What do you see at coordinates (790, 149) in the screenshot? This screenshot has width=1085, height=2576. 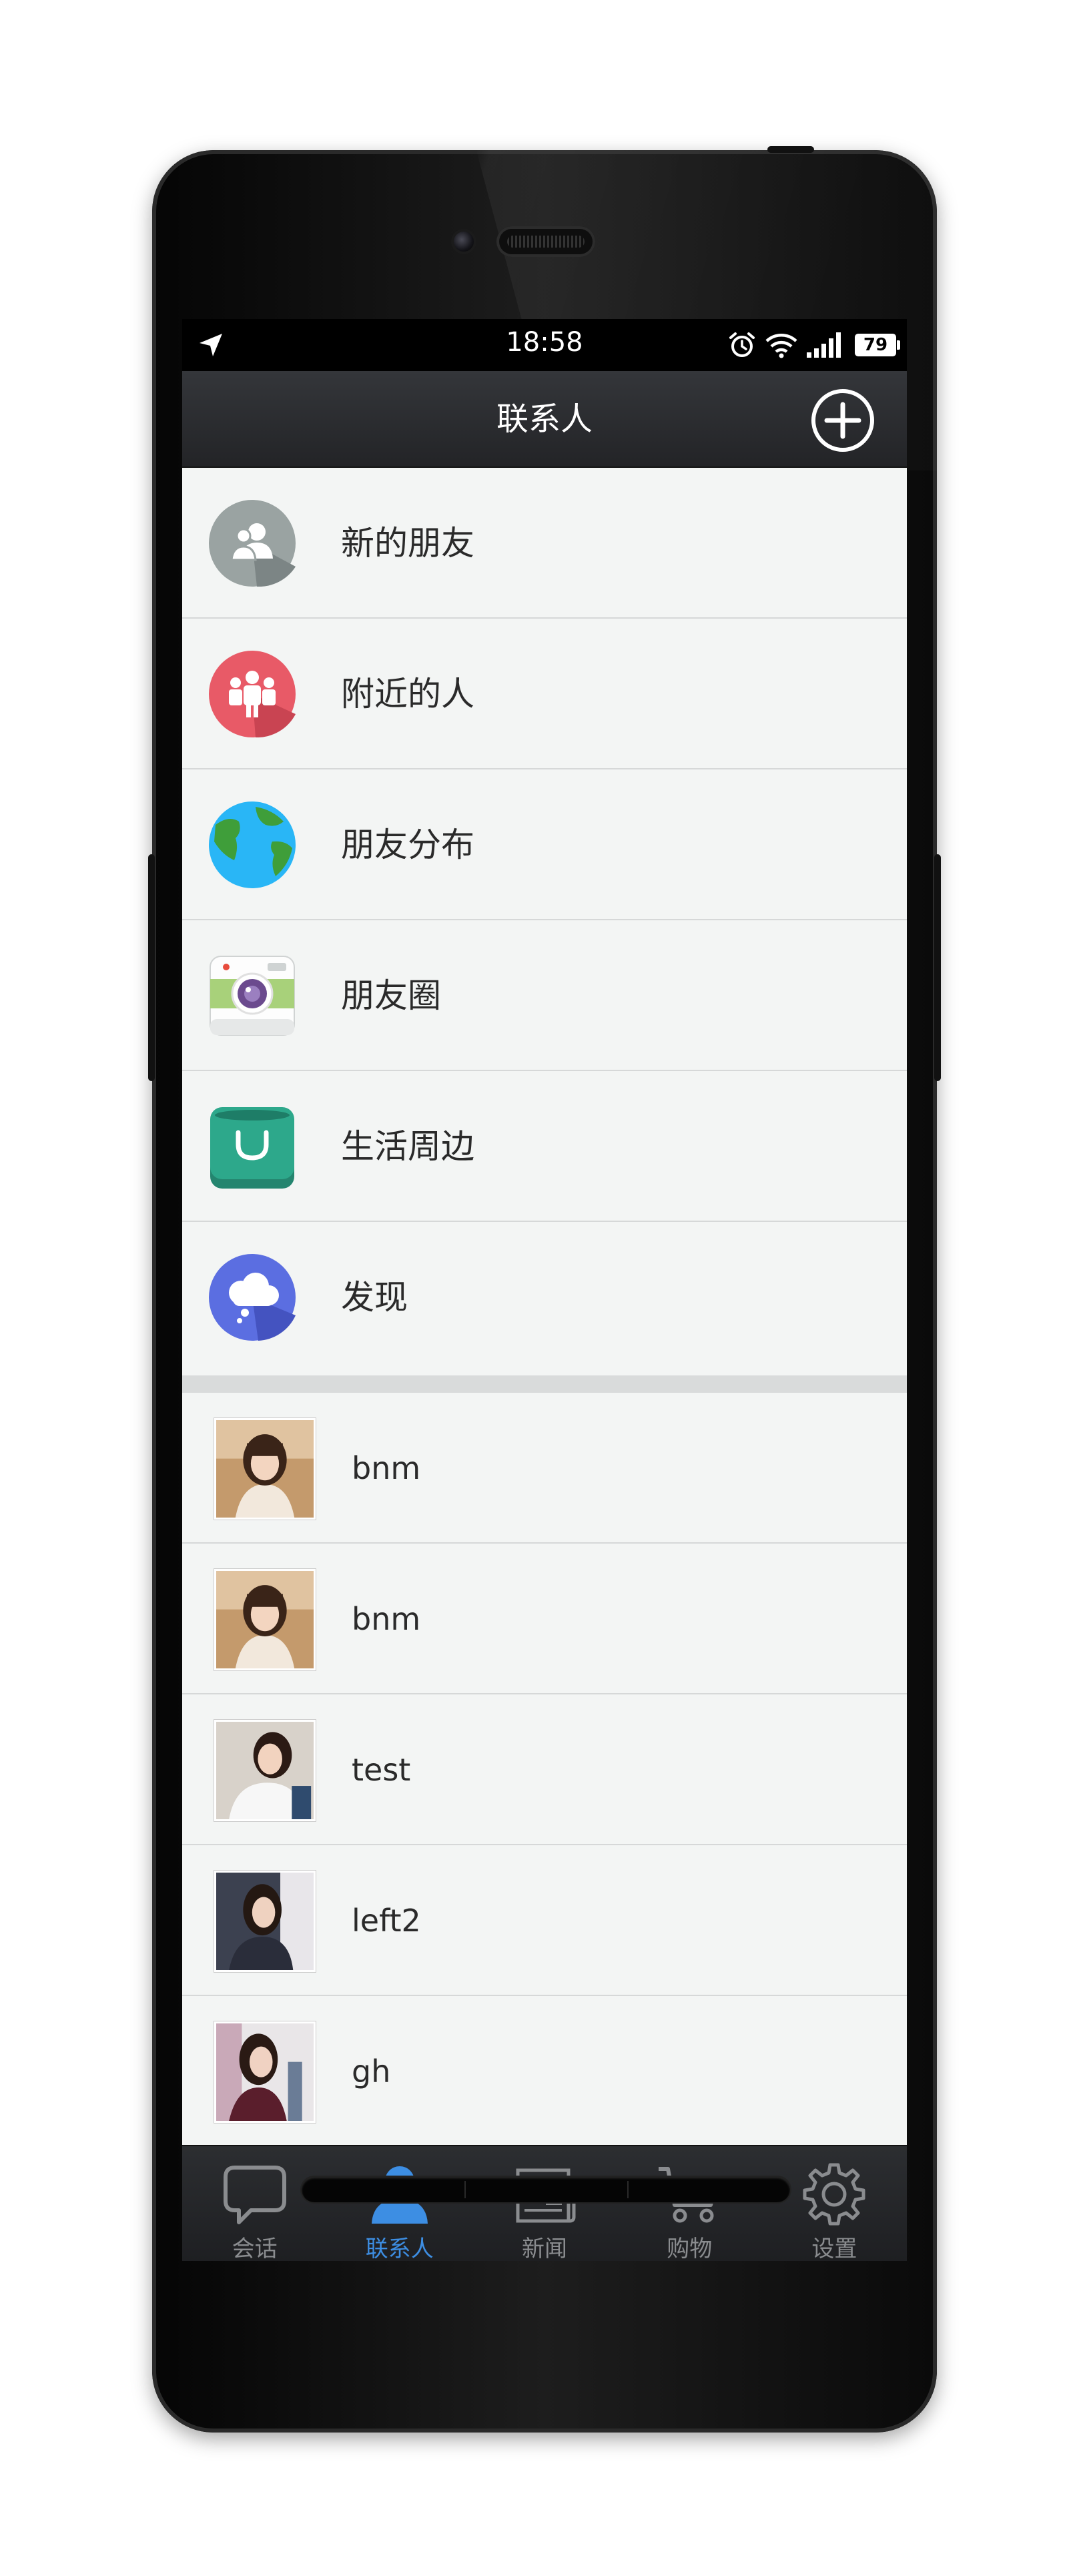 I see `power-button` at bounding box center [790, 149].